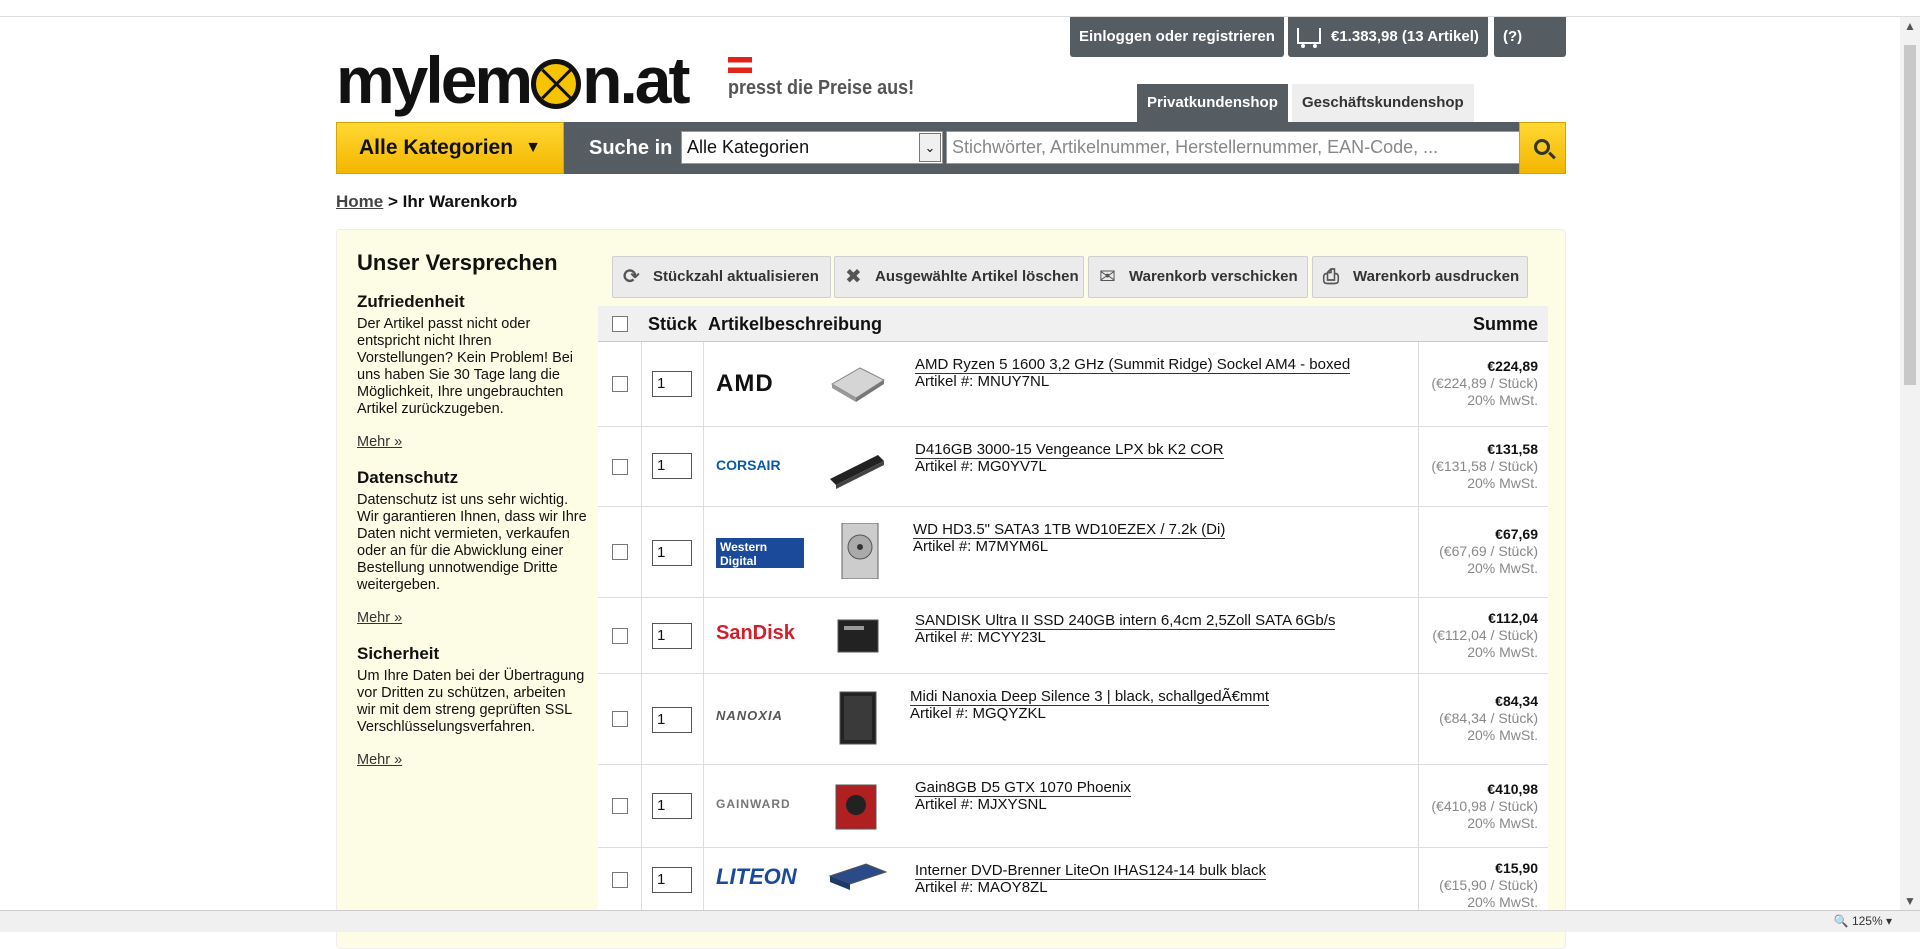  Describe the element at coordinates (631, 148) in the screenshot. I see `search-in-label: Suche in` at that location.